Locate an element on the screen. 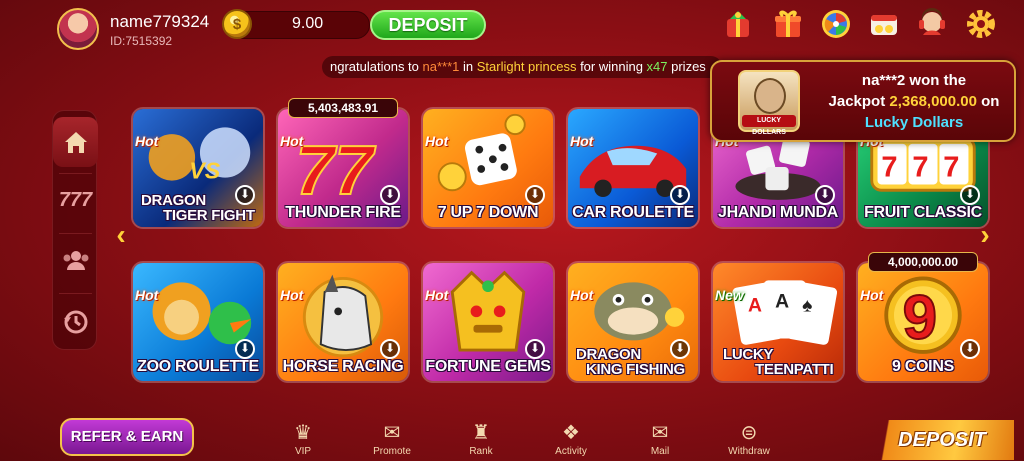  nav-label: Mail is located at coordinates (660, 451).